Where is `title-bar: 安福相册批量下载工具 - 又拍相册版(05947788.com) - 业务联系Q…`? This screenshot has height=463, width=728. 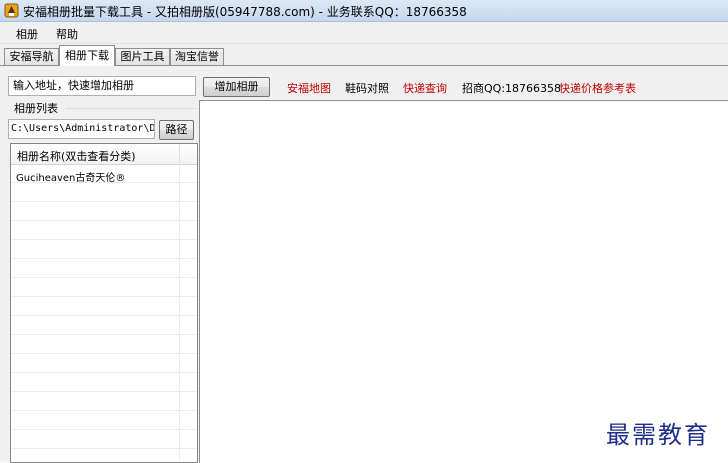 title-bar: 安福相册批量下载工具 - 又拍相册版(05947788.com) - 业务联系Q… is located at coordinates (364, 11).